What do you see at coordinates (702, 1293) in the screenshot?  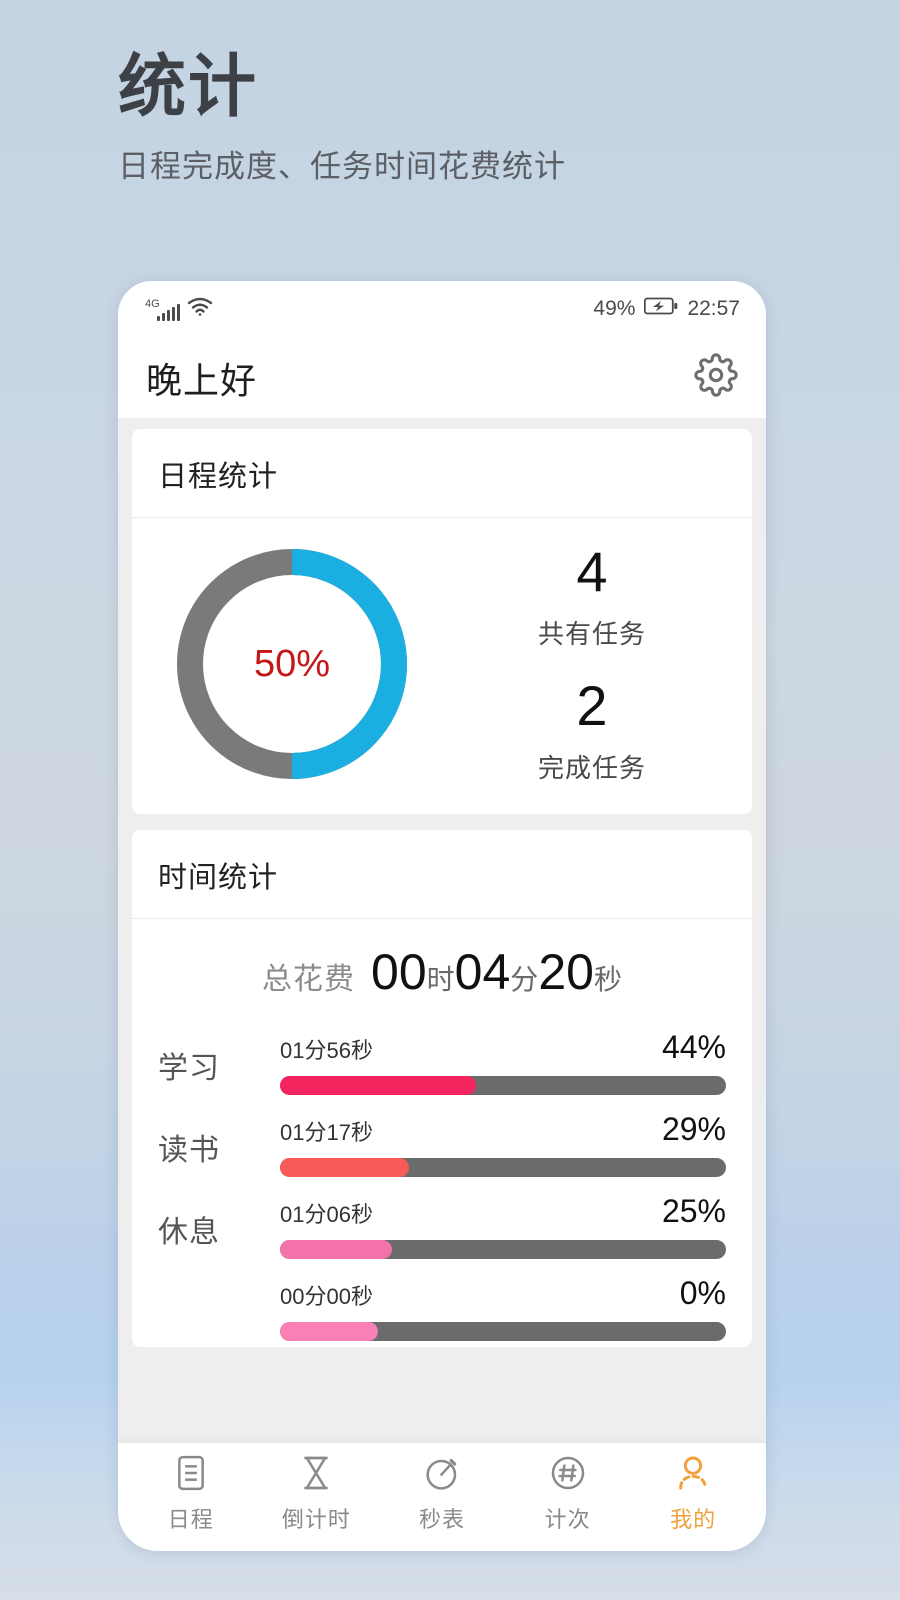 I see `task-percent: 0%` at bounding box center [702, 1293].